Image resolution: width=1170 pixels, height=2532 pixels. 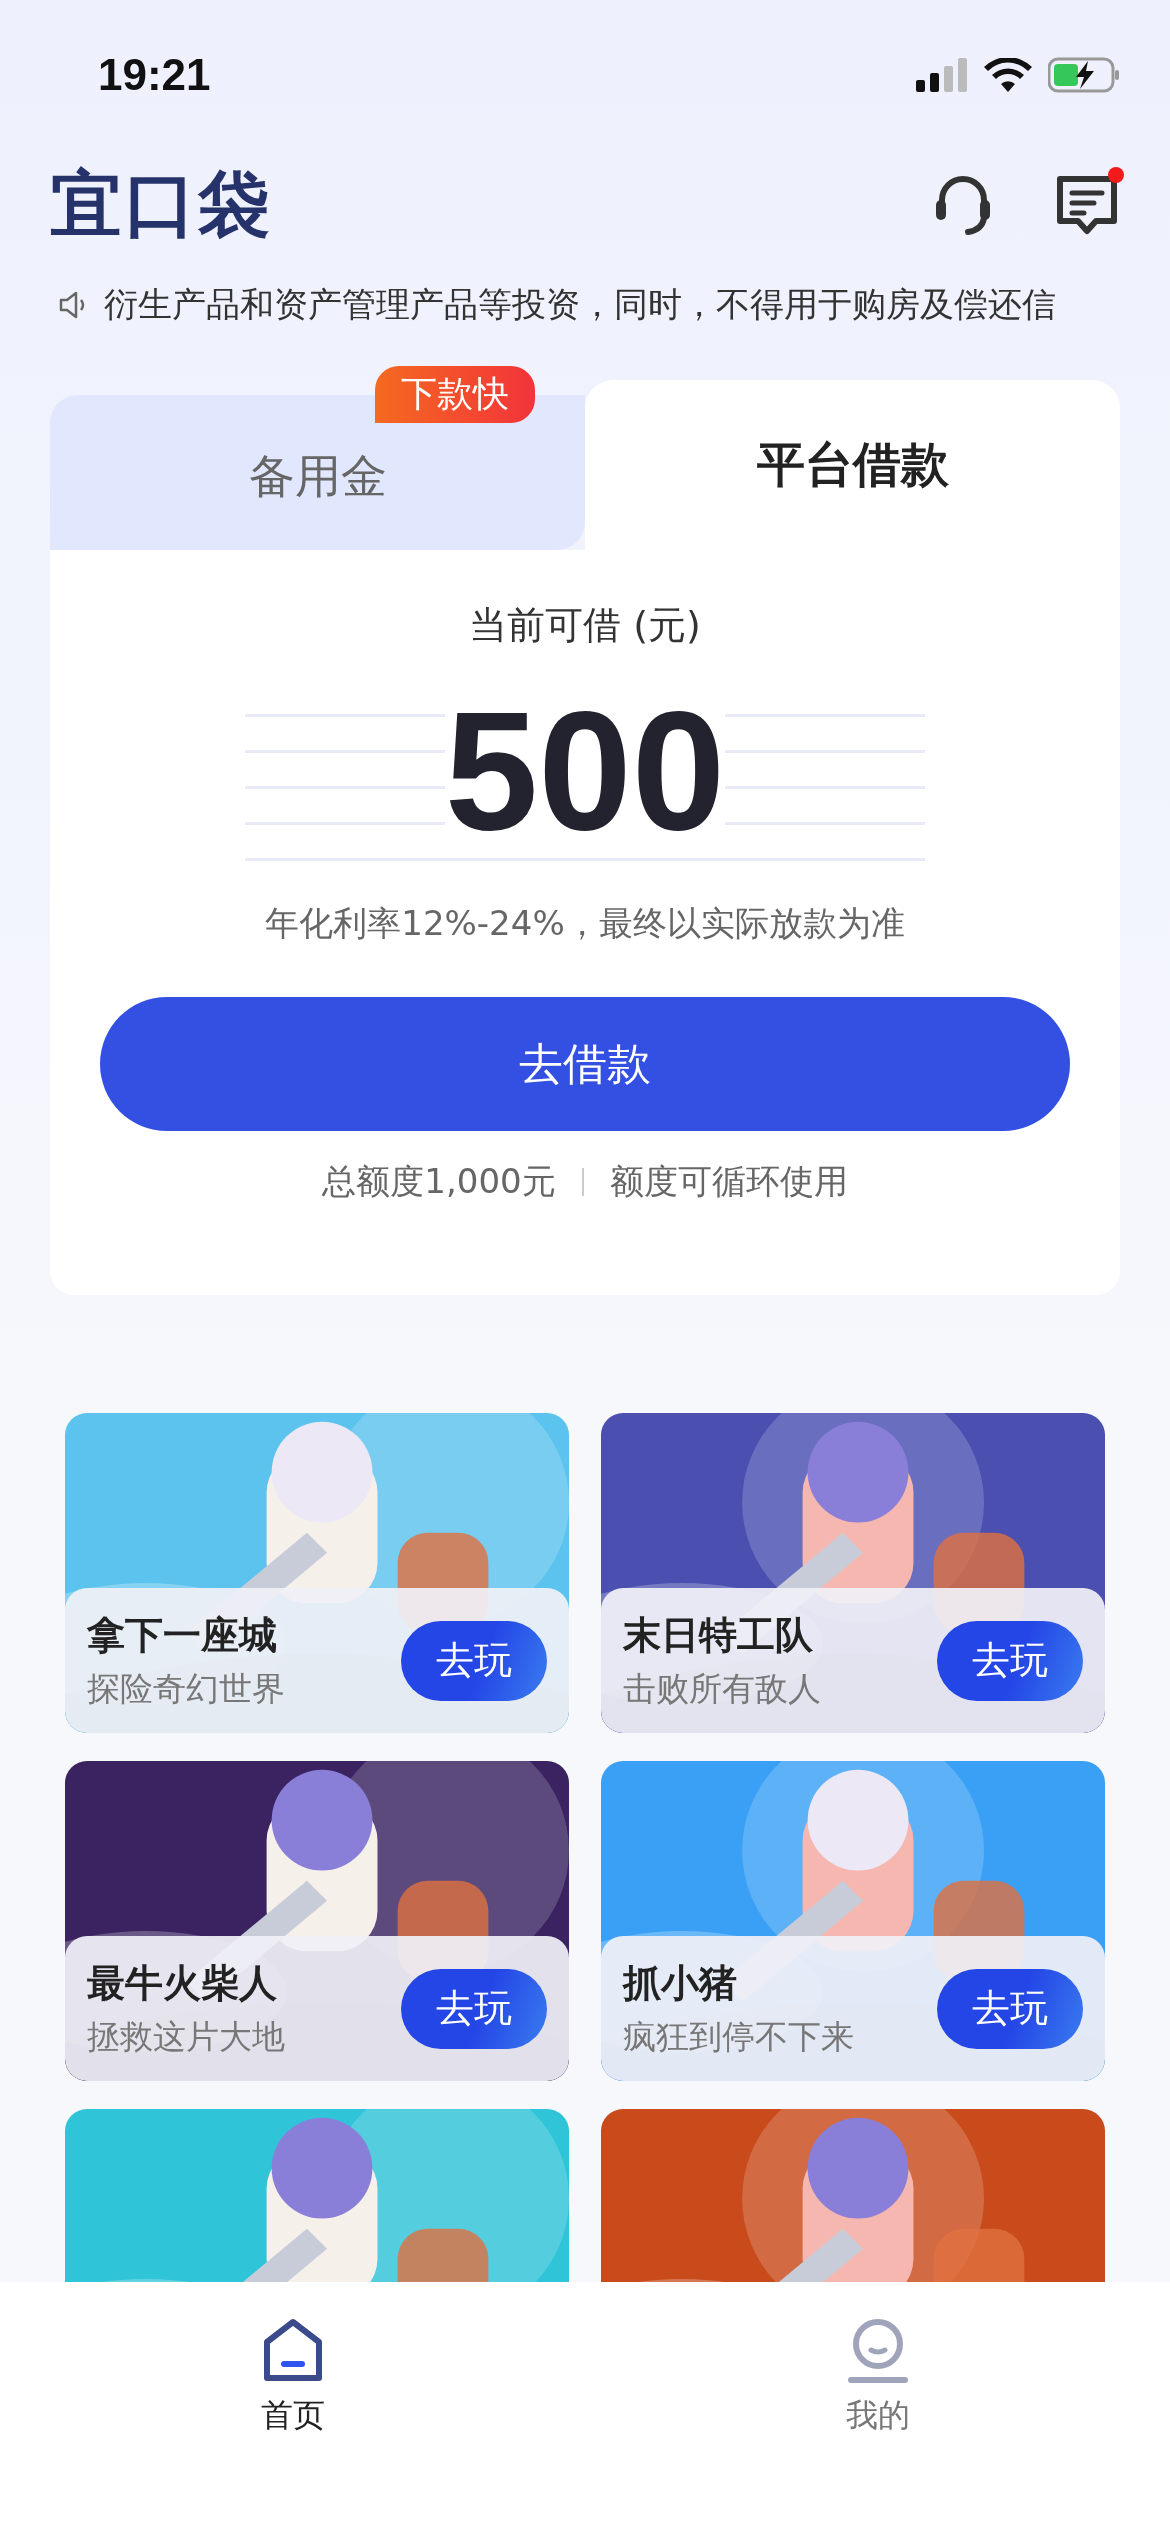 I want to click on wifi-icon, so click(x=1008, y=75).